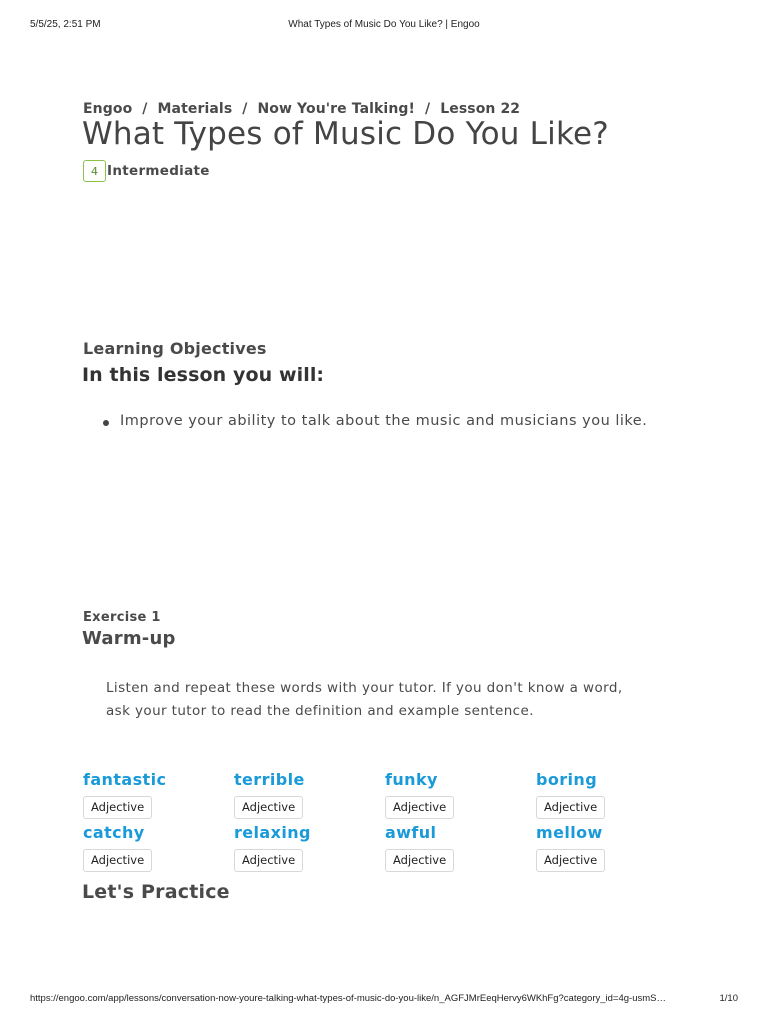 This screenshot has width=768, height=1024. Describe the element at coordinates (611, 794) in the screenshot. I see `vocab-card: boring Adjective` at that location.